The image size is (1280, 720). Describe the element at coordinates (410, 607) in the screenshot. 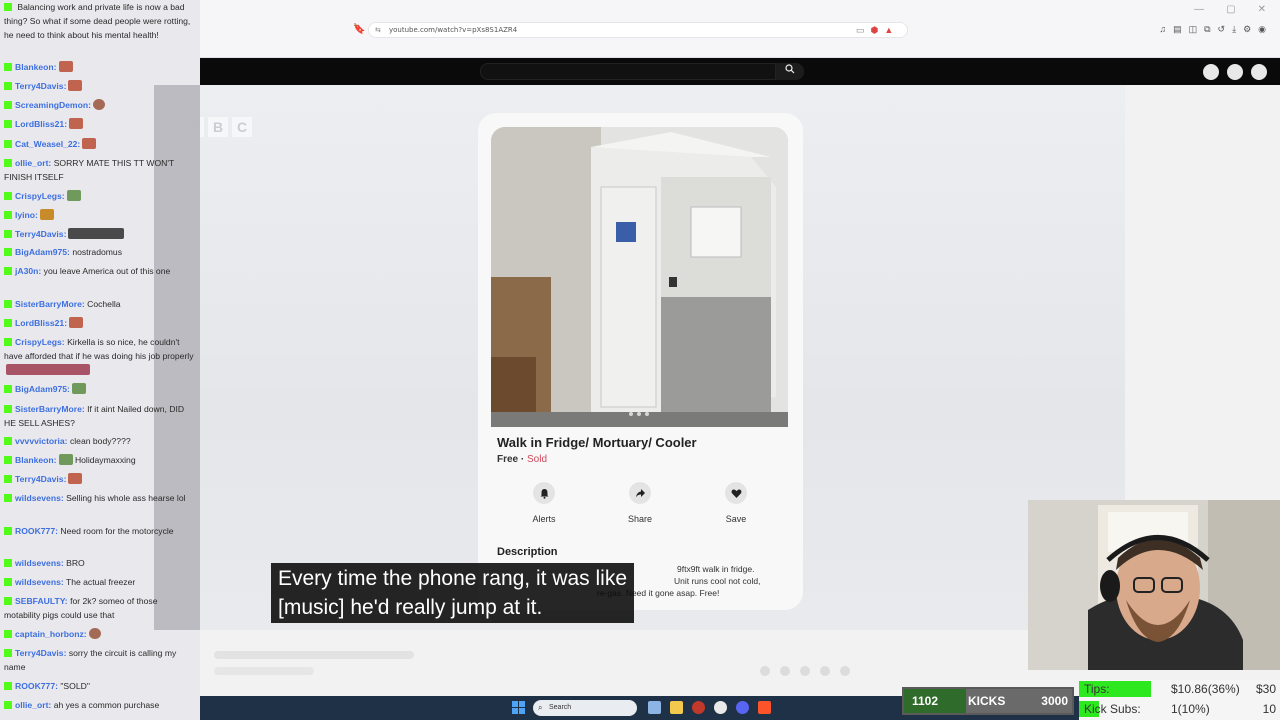

I see `caption-line-2: [music] he'd really jump at it.` at that location.